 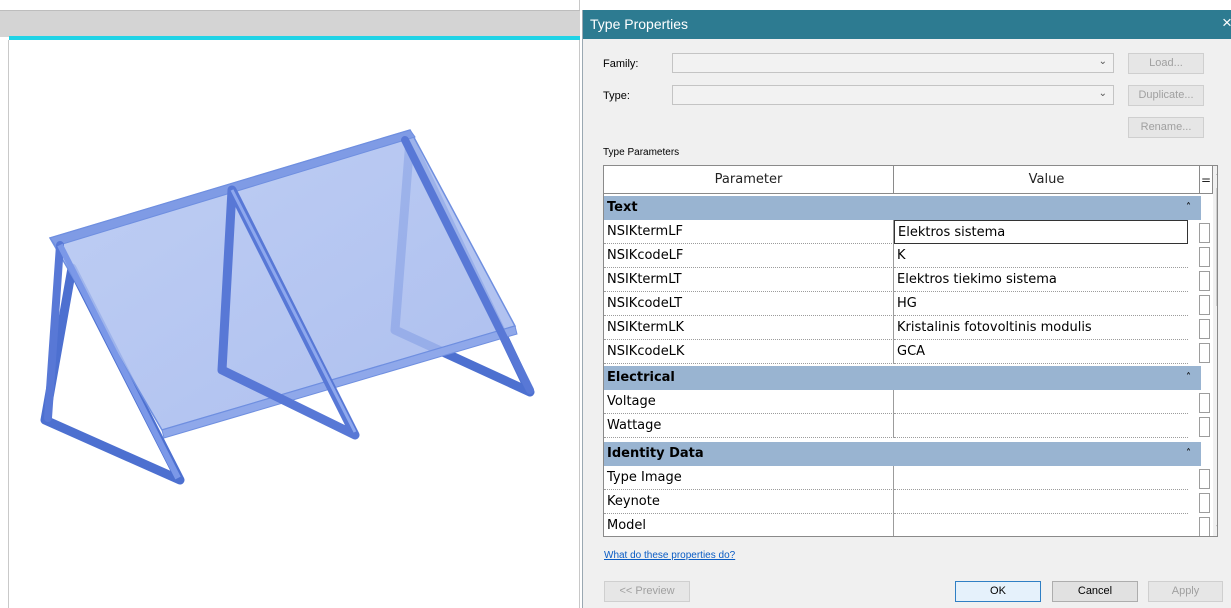 I want to click on table-row: Wattage, so click(x=907, y=426).